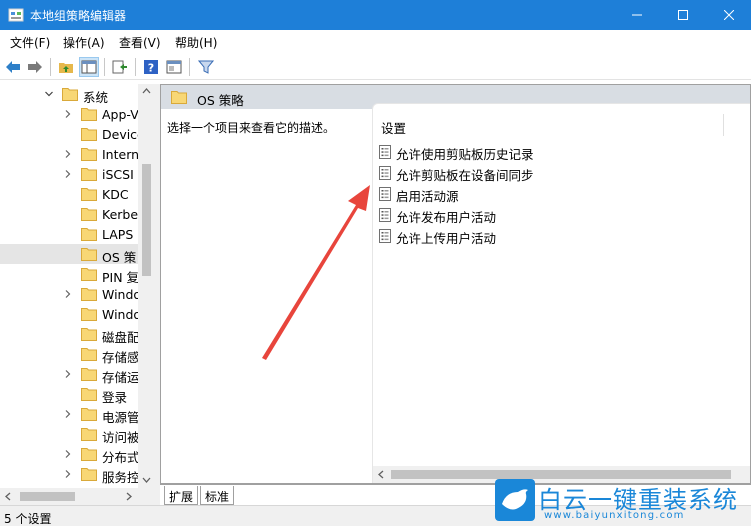 This screenshot has height=526, width=751. Describe the element at coordinates (16, 15) in the screenshot. I see `group-policy-app-icon` at that location.